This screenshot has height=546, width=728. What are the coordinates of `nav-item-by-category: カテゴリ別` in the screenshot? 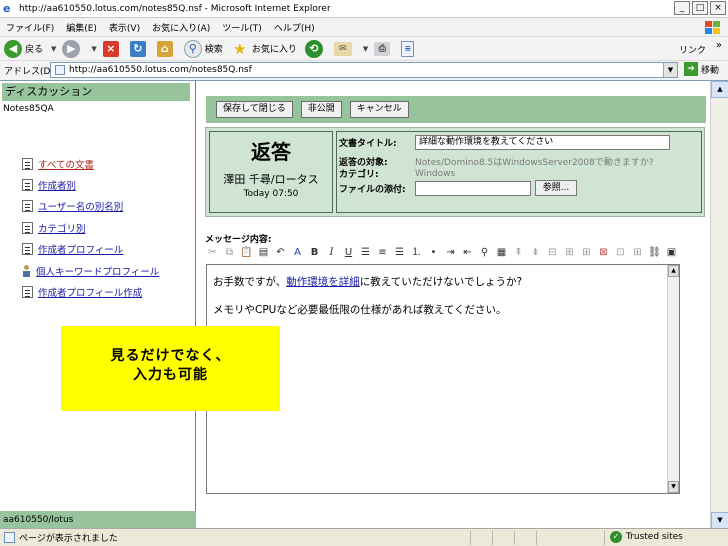 It's located at (90, 227).